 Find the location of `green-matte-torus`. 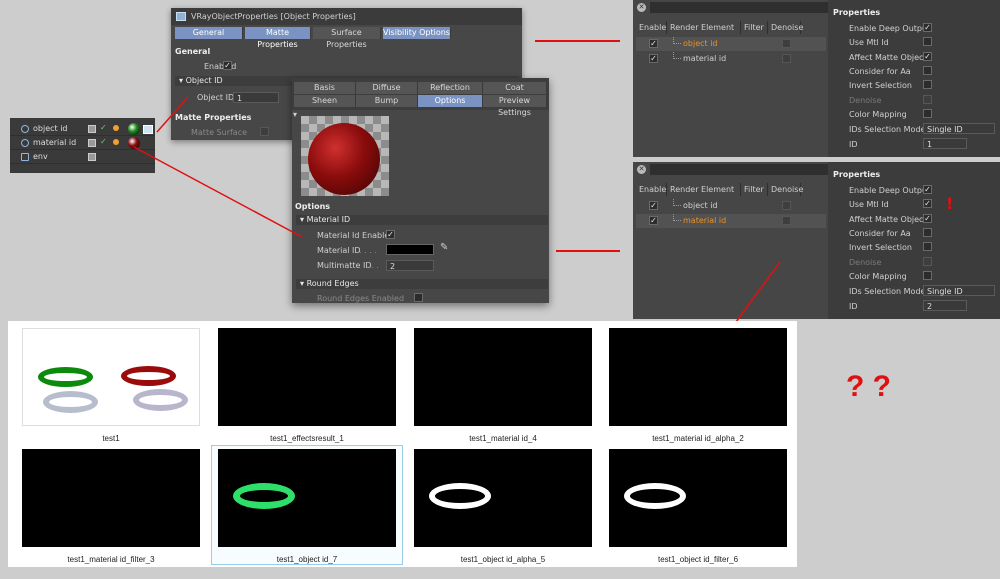

green-matte-torus is located at coordinates (264, 496).